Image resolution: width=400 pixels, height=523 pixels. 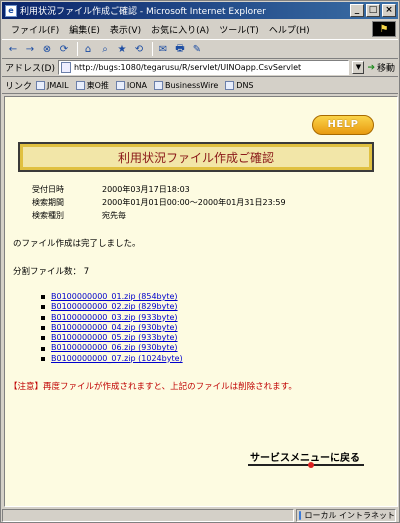 I want to click on menu-favorites: お気に入り(A), so click(x=180, y=29).